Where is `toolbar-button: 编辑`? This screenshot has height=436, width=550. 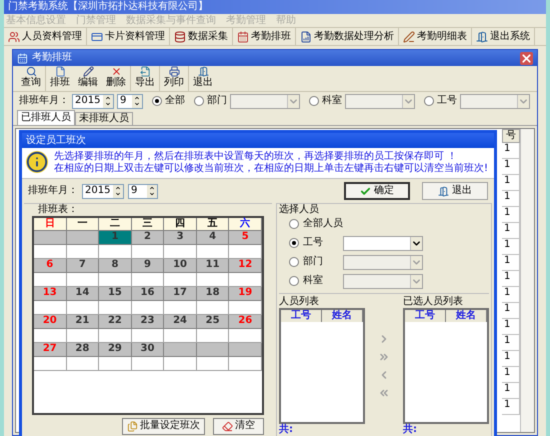 toolbar-button: 编辑 is located at coordinates (88, 78).